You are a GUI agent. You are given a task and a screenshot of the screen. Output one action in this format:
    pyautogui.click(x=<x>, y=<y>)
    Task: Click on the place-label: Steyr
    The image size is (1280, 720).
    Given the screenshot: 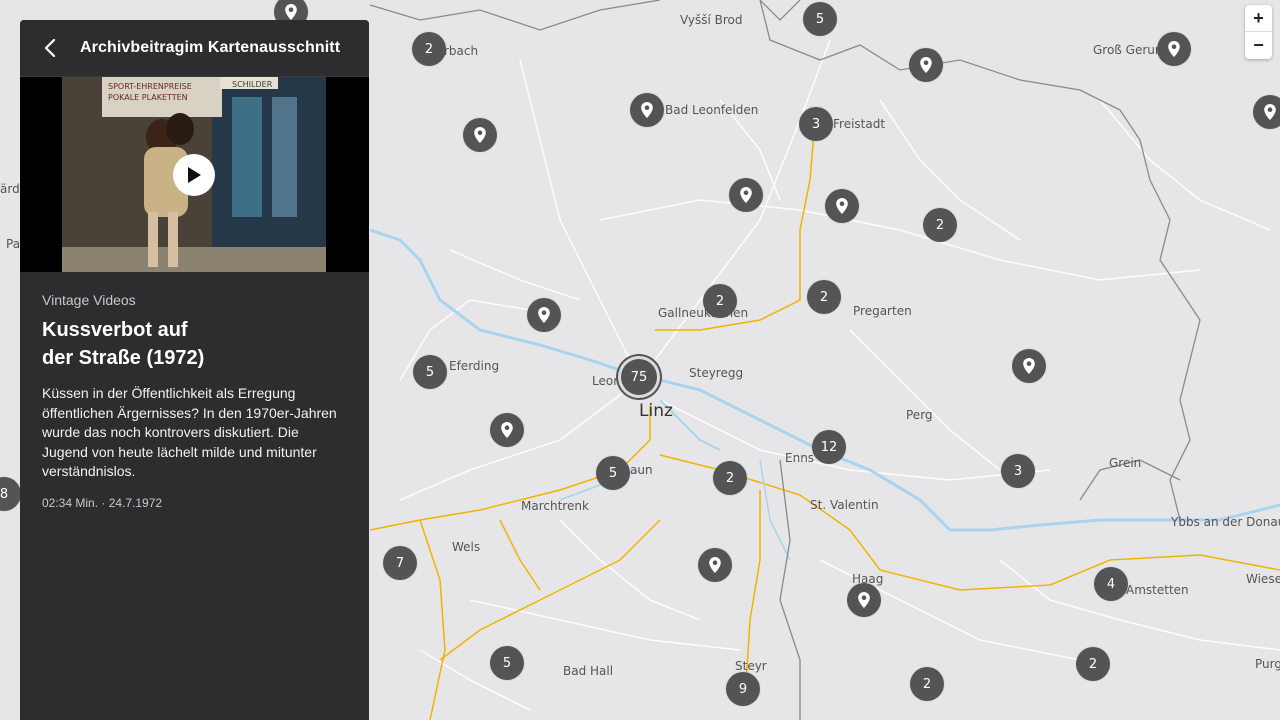 What is the action you would take?
    pyautogui.click(x=751, y=666)
    